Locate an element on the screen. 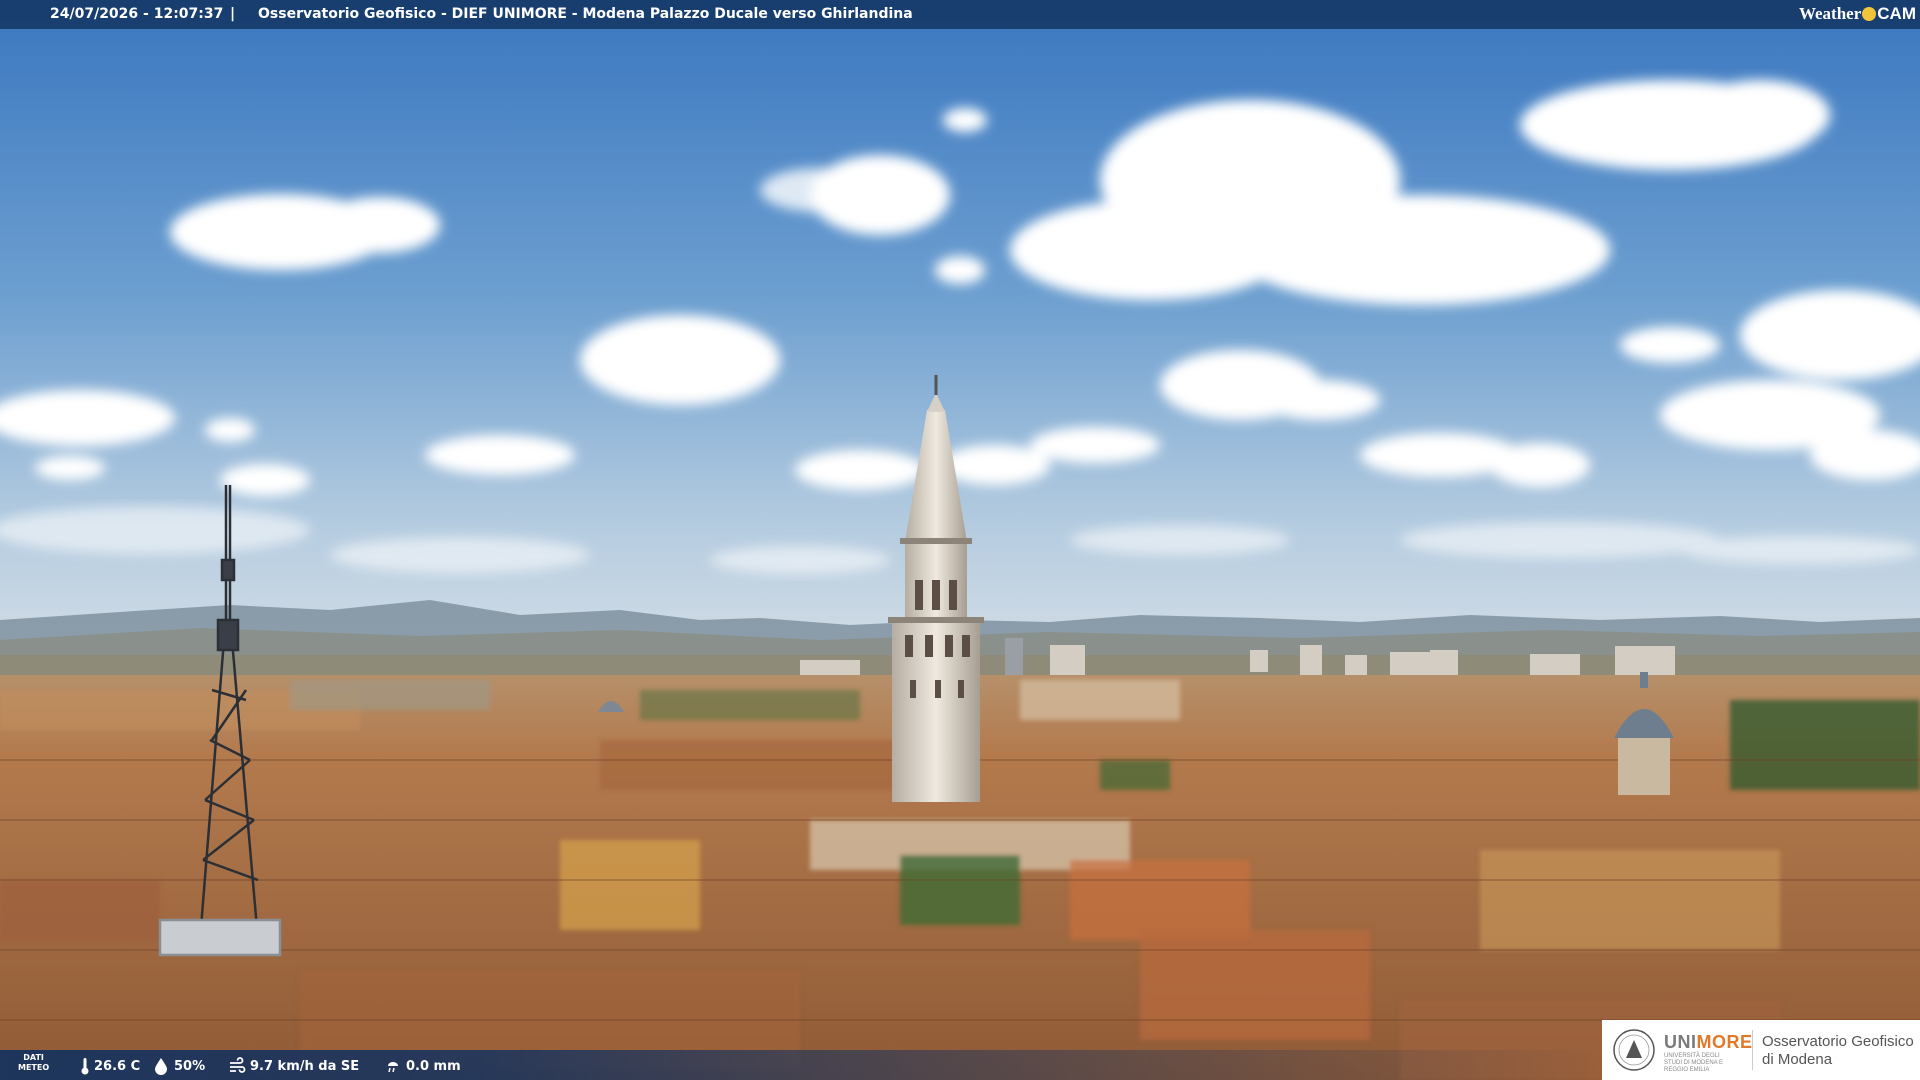  unimore-wordmark: UNIMORE is located at coordinates (1708, 1042).